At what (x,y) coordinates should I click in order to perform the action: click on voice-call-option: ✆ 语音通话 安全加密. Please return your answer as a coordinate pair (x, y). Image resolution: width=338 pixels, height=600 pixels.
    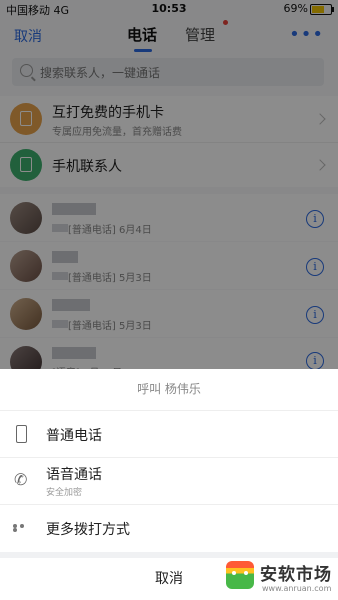
    Looking at the image, I should click on (169, 481).